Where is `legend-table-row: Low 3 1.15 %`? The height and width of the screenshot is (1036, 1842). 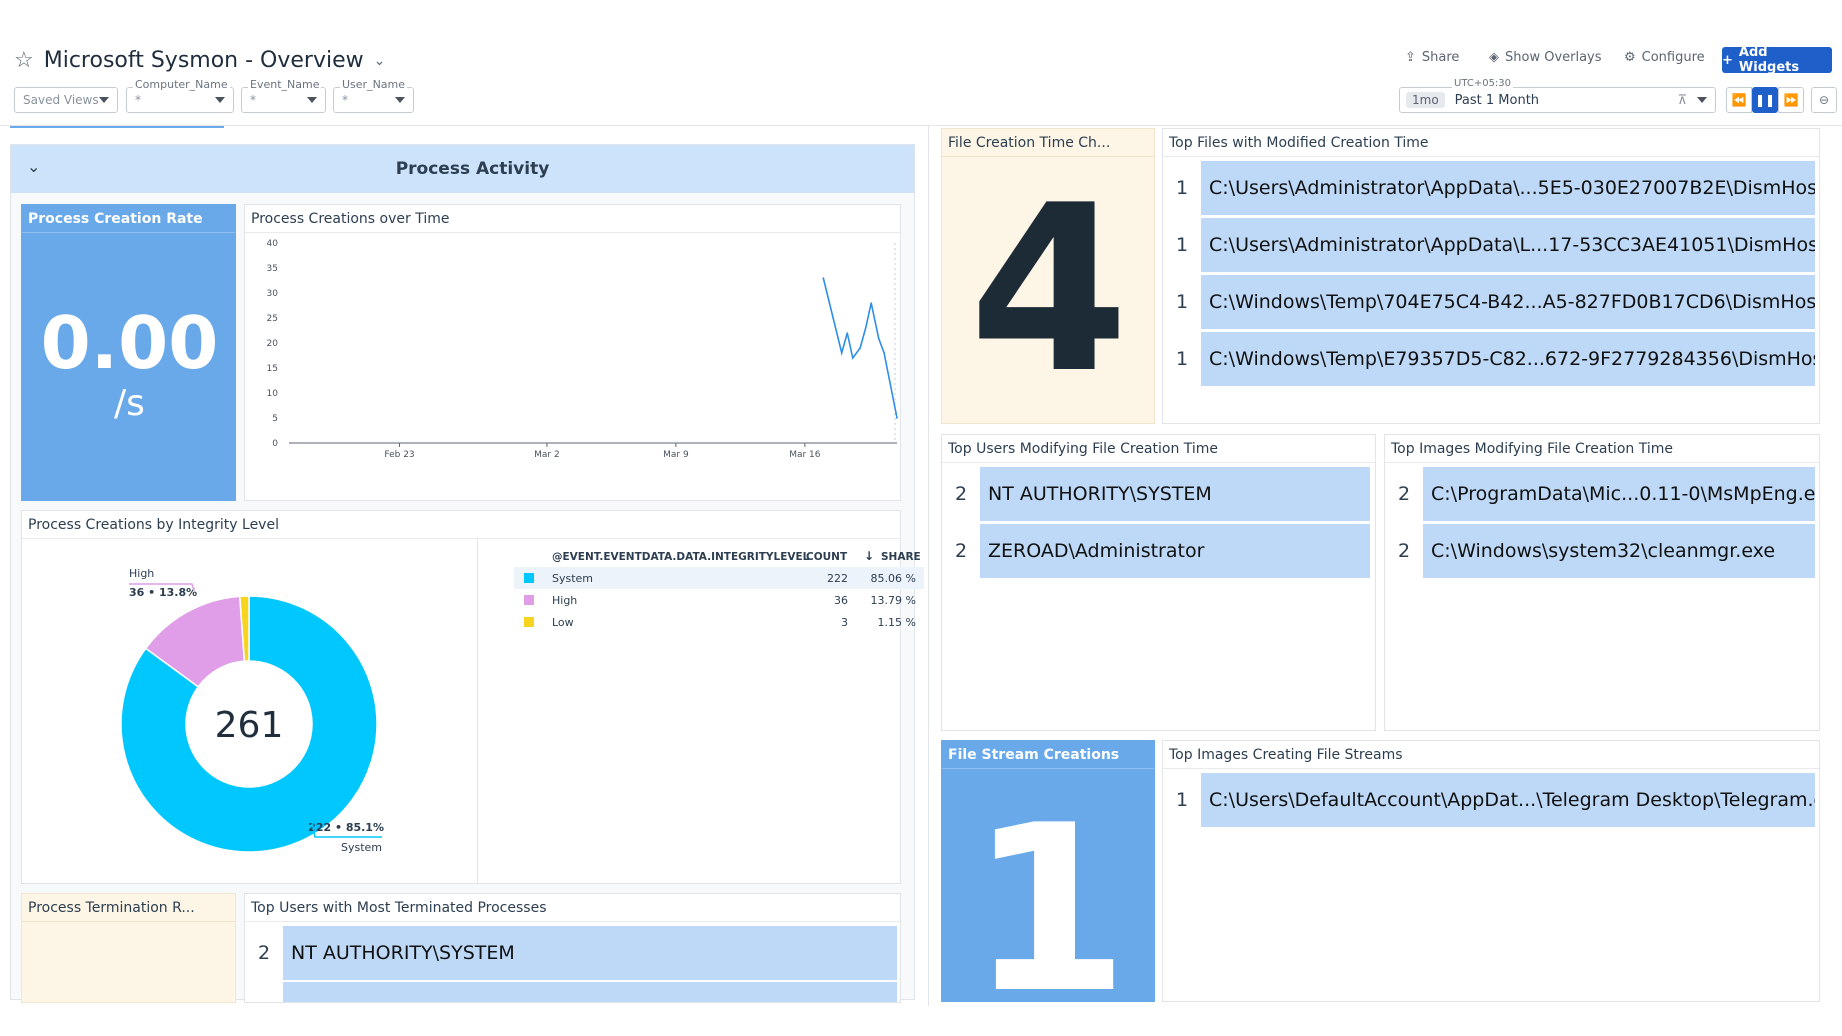
legend-table-row: Low 3 1.15 % is located at coordinates (719, 622).